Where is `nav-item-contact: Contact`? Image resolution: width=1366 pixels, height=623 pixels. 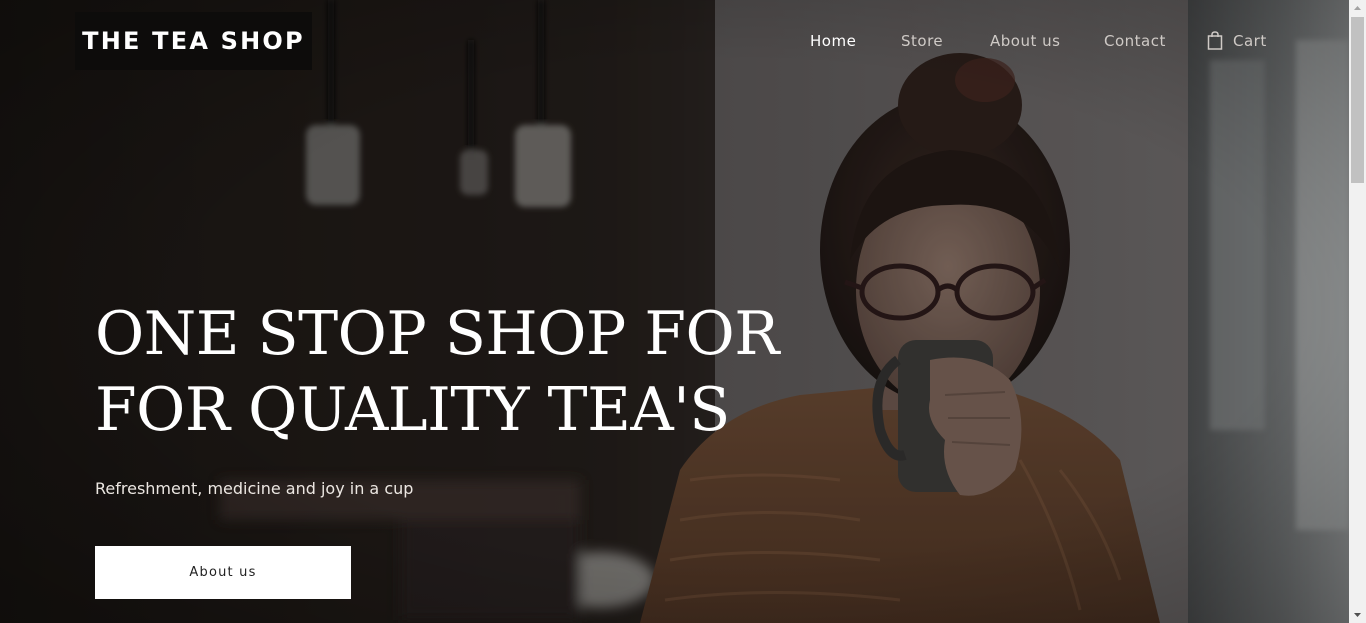 nav-item-contact: Contact is located at coordinates (1135, 41).